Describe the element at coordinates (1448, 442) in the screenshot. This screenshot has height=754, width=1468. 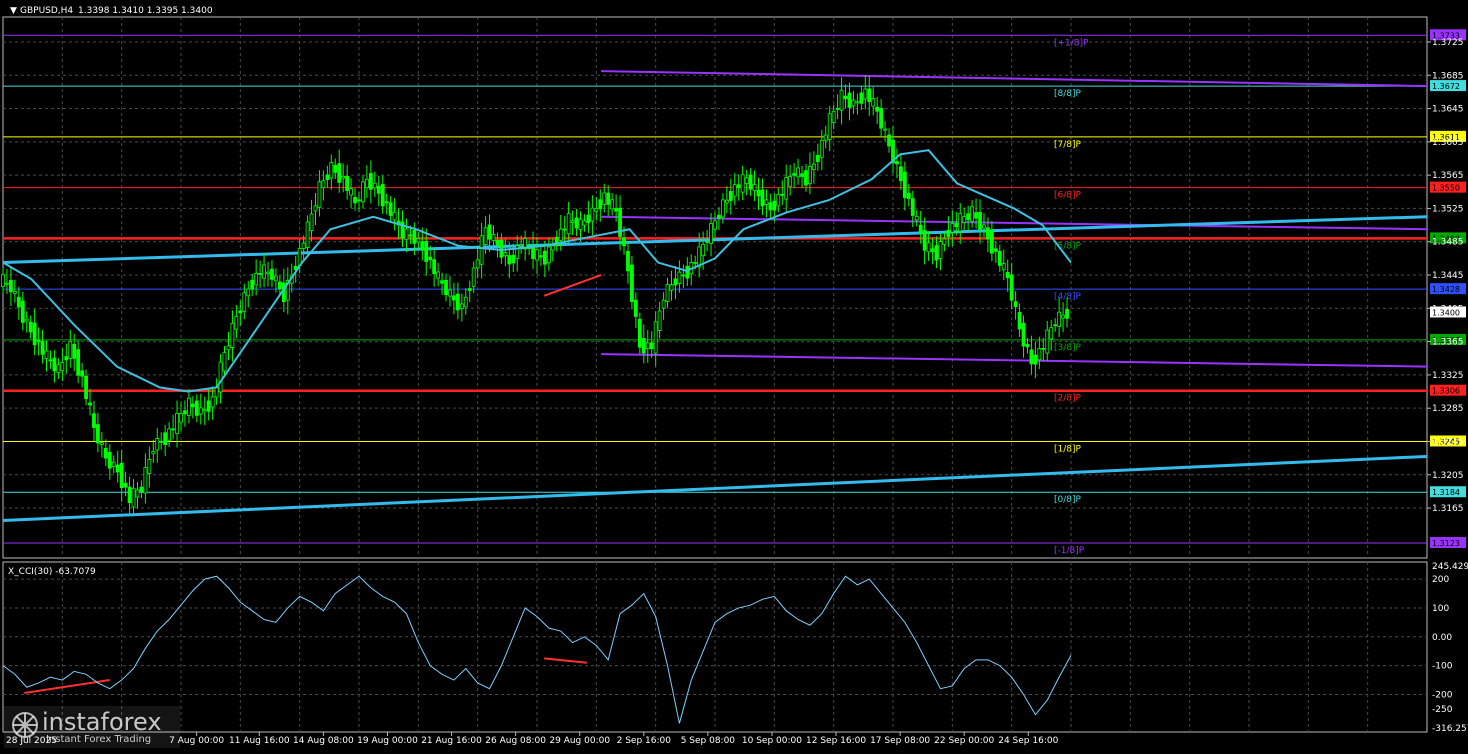
I see `price-tick-label: 1.3245` at that location.